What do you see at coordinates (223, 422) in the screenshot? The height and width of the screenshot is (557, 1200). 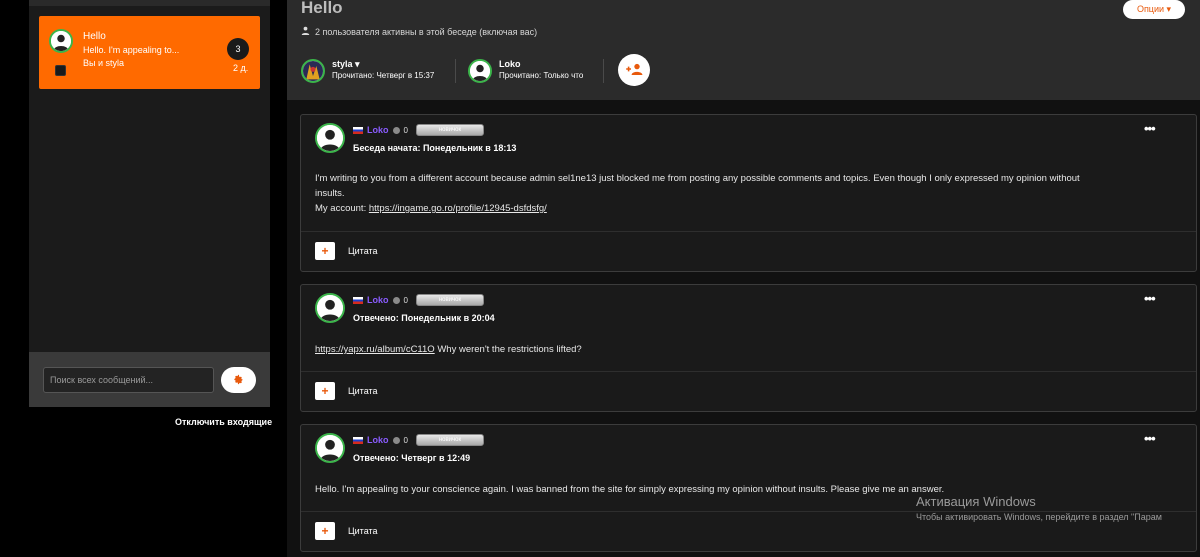 I see `disable-incoming-link: Отключить входящие` at bounding box center [223, 422].